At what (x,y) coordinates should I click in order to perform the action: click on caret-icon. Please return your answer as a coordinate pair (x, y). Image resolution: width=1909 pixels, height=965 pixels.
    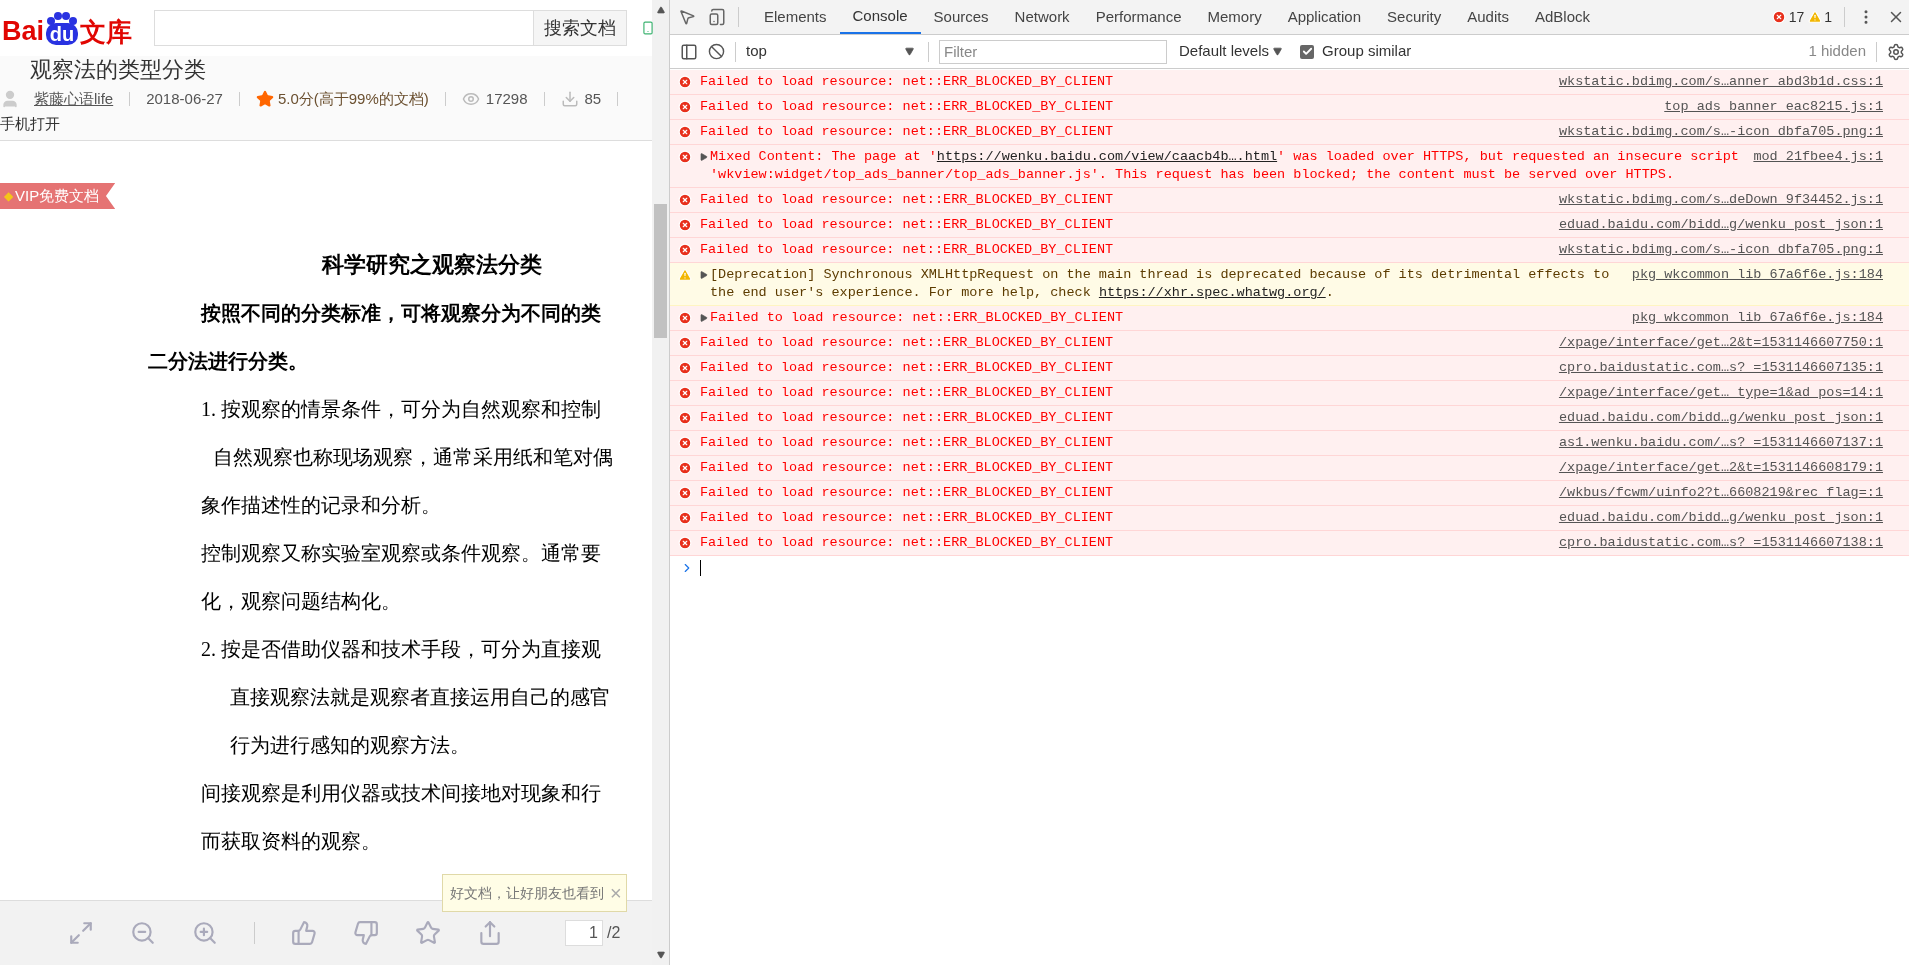
    Looking at the image, I should click on (909, 51).